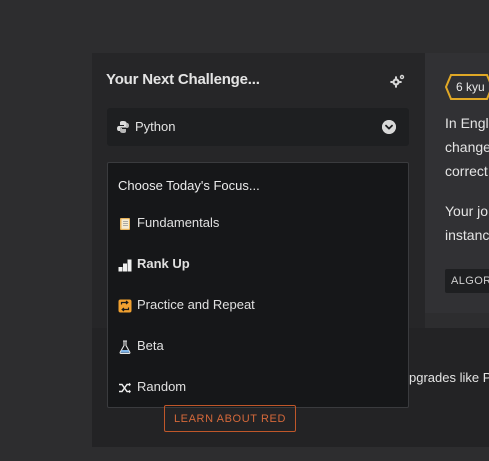  Describe the element at coordinates (467, 235) in the screenshot. I see `kata-description-line: instanc` at that location.